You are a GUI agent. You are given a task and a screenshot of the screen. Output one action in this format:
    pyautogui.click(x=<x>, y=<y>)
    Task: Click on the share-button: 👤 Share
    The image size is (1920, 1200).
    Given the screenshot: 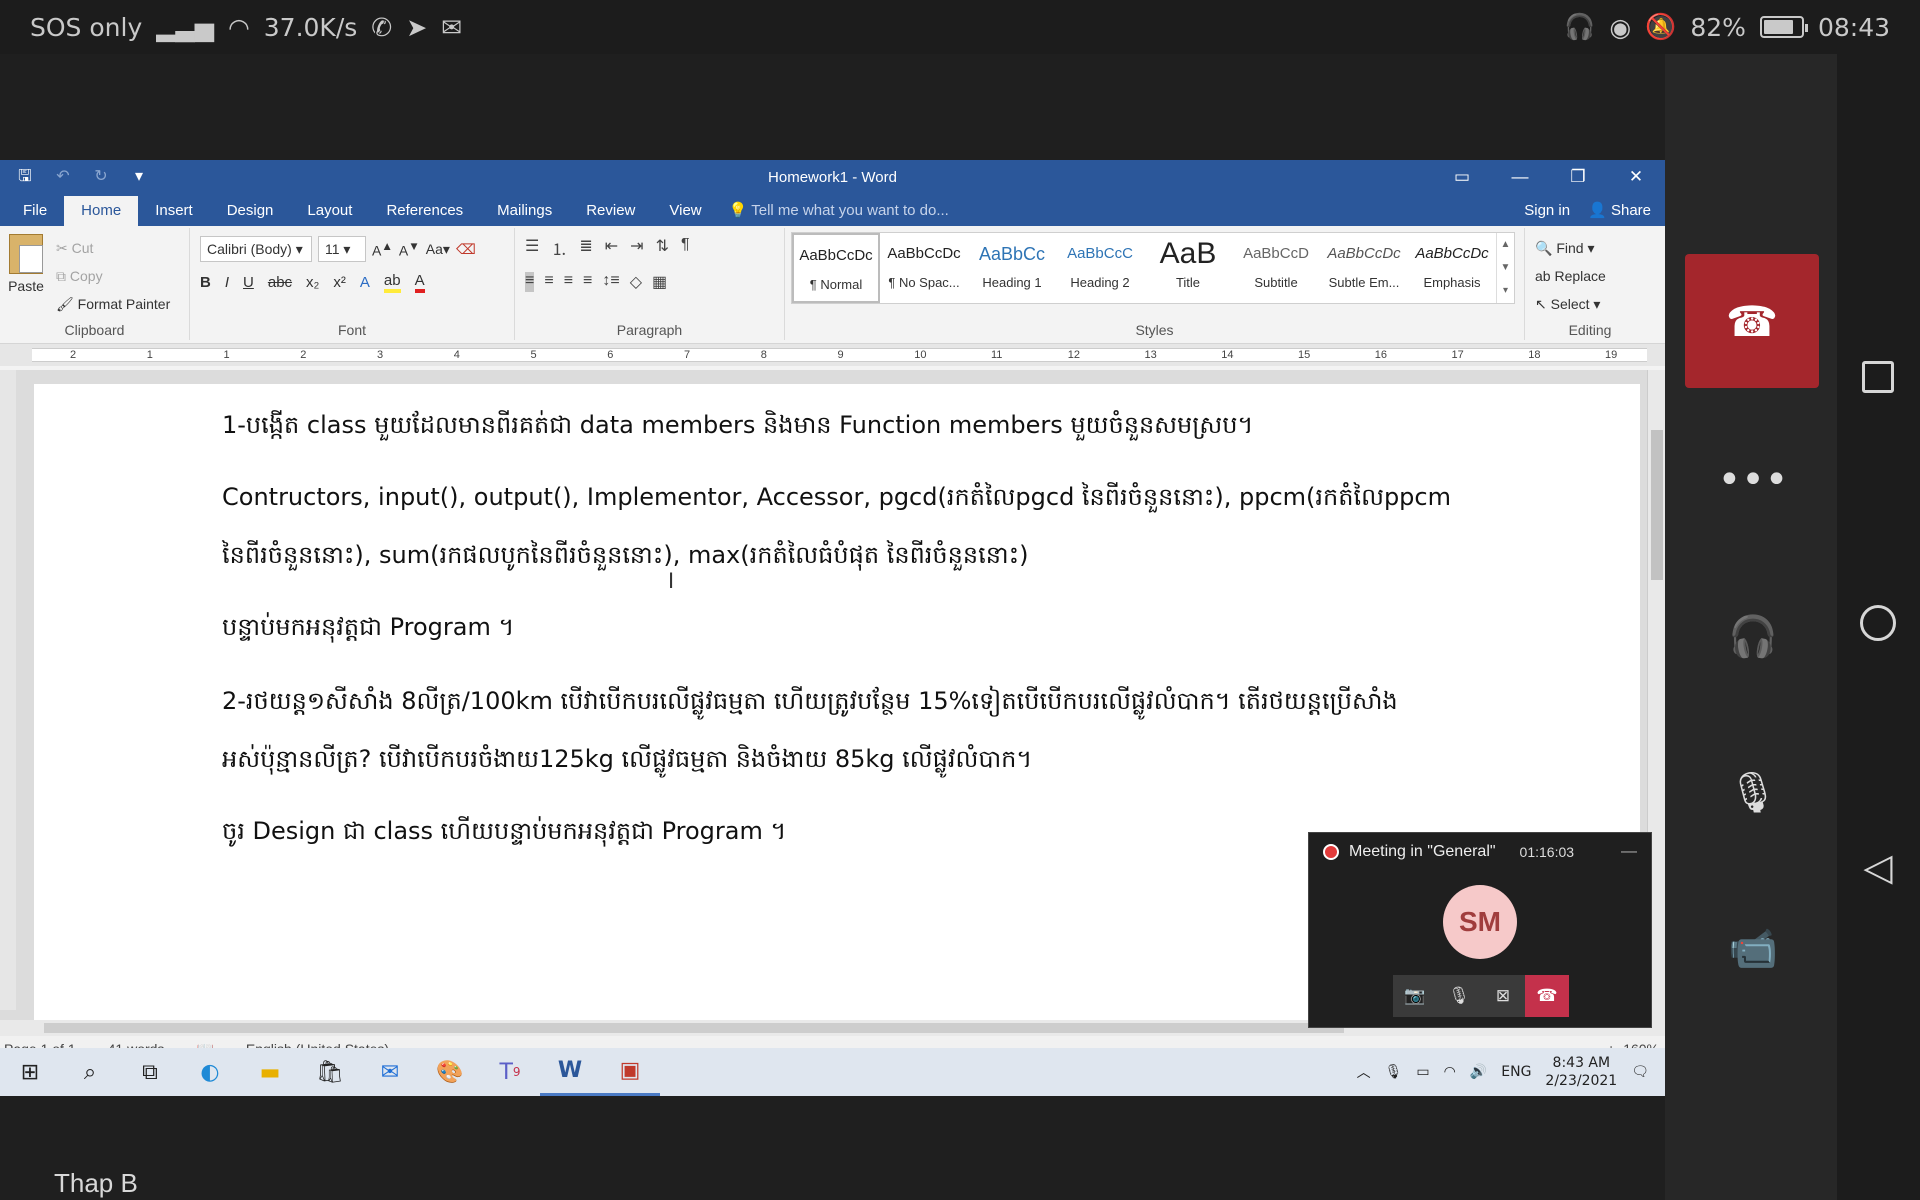 What is the action you would take?
    pyautogui.click(x=1619, y=211)
    